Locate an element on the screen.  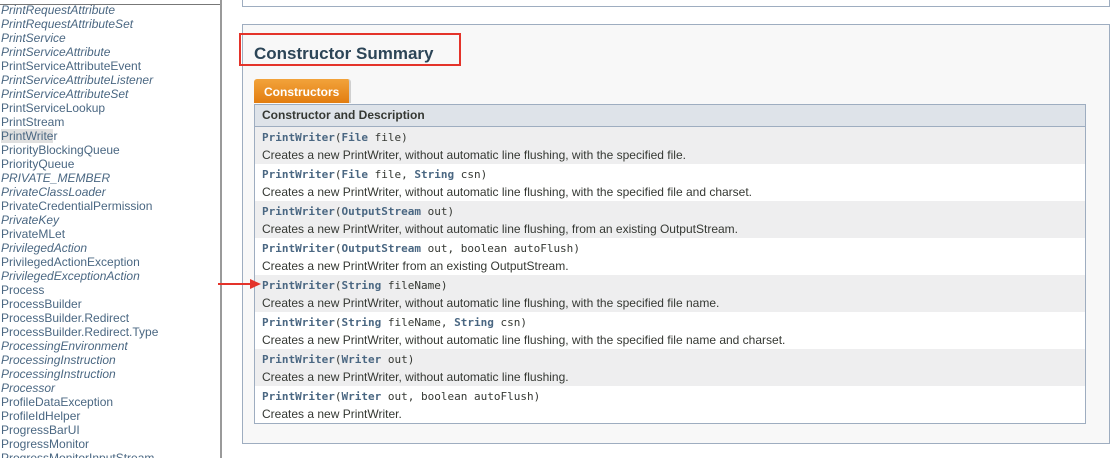
constructor-description: Creates a new PrintWriter. is located at coordinates (332, 414).